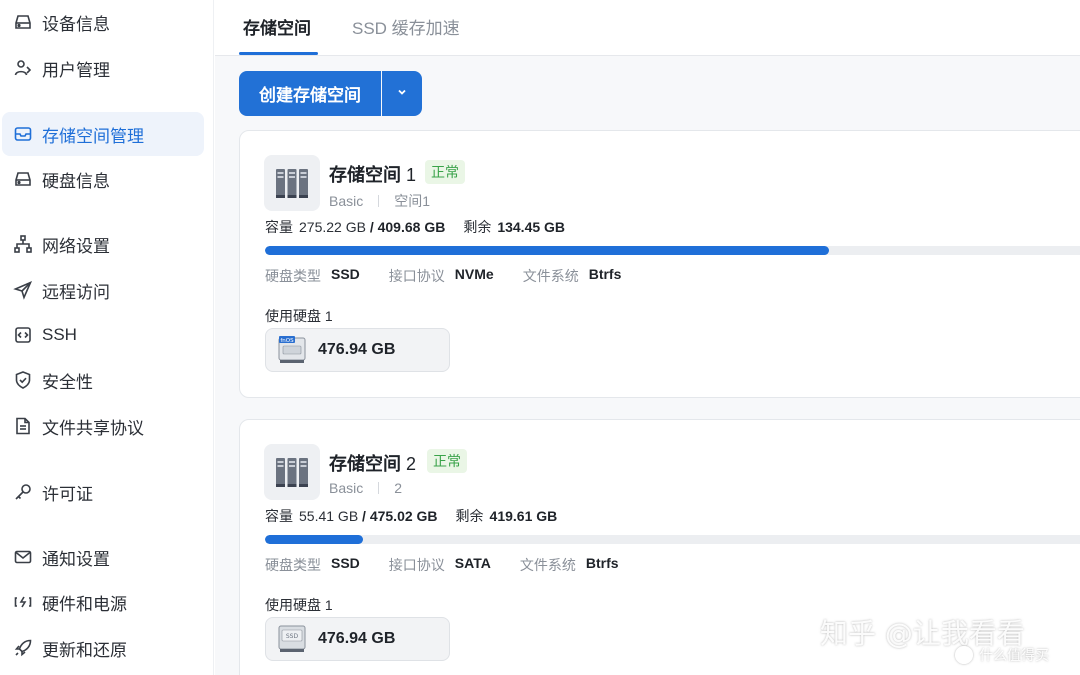 This screenshot has height=675, width=1080. What do you see at coordinates (292, 349) in the screenshot?
I see `nvme-ssd-icon: fnOS` at bounding box center [292, 349].